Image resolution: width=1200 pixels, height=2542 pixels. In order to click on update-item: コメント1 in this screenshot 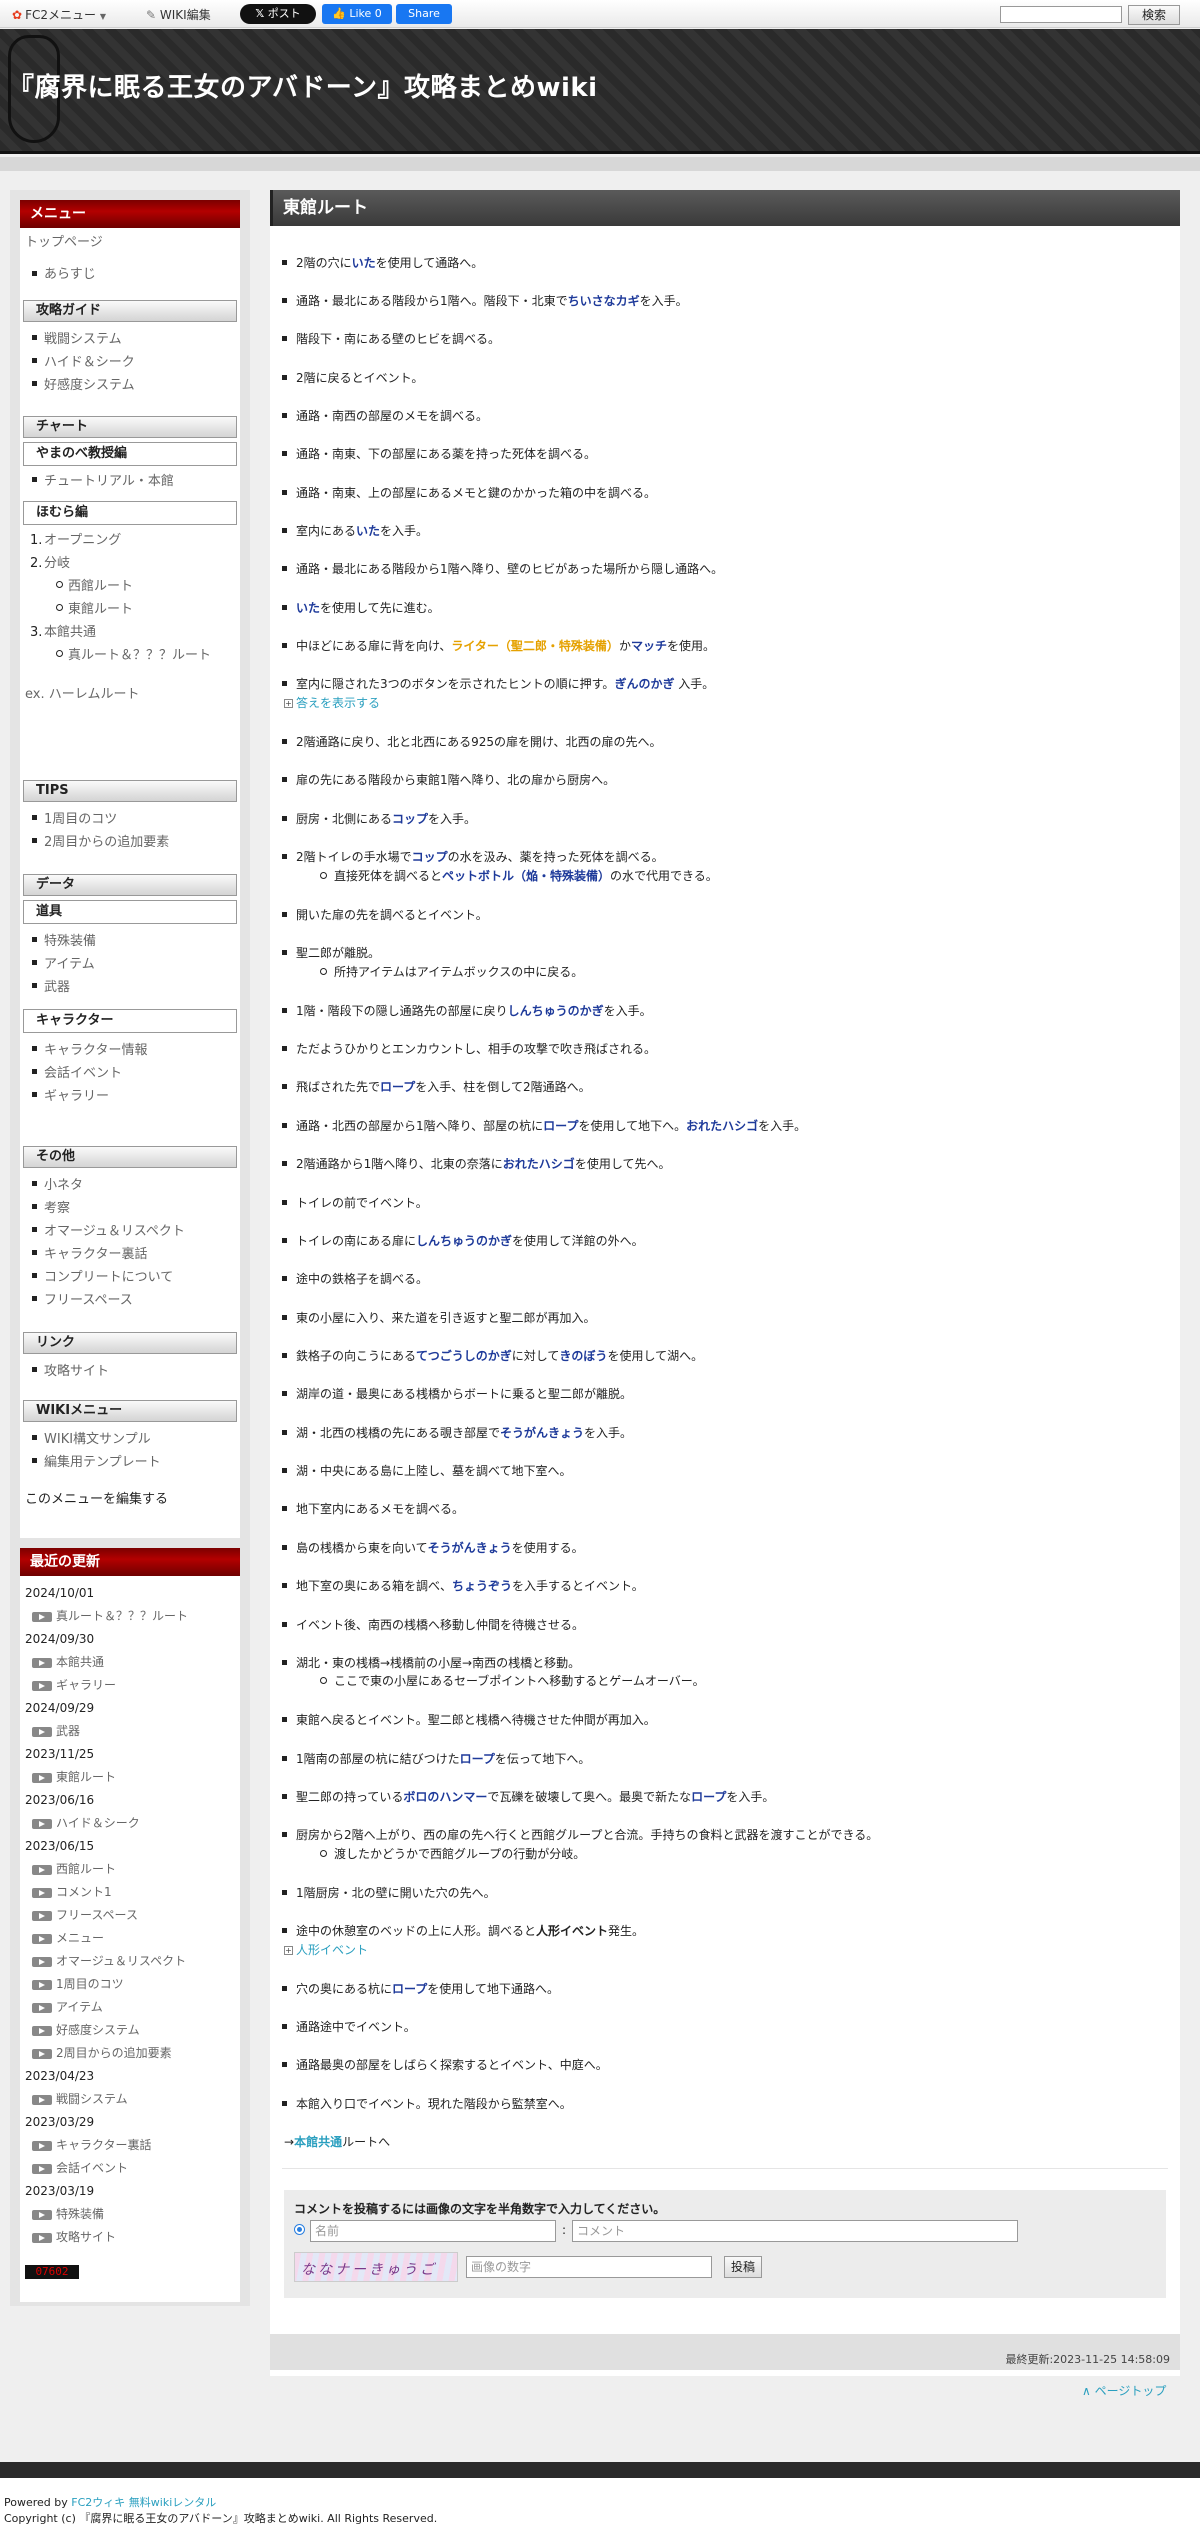, I will do `click(130, 1892)`.